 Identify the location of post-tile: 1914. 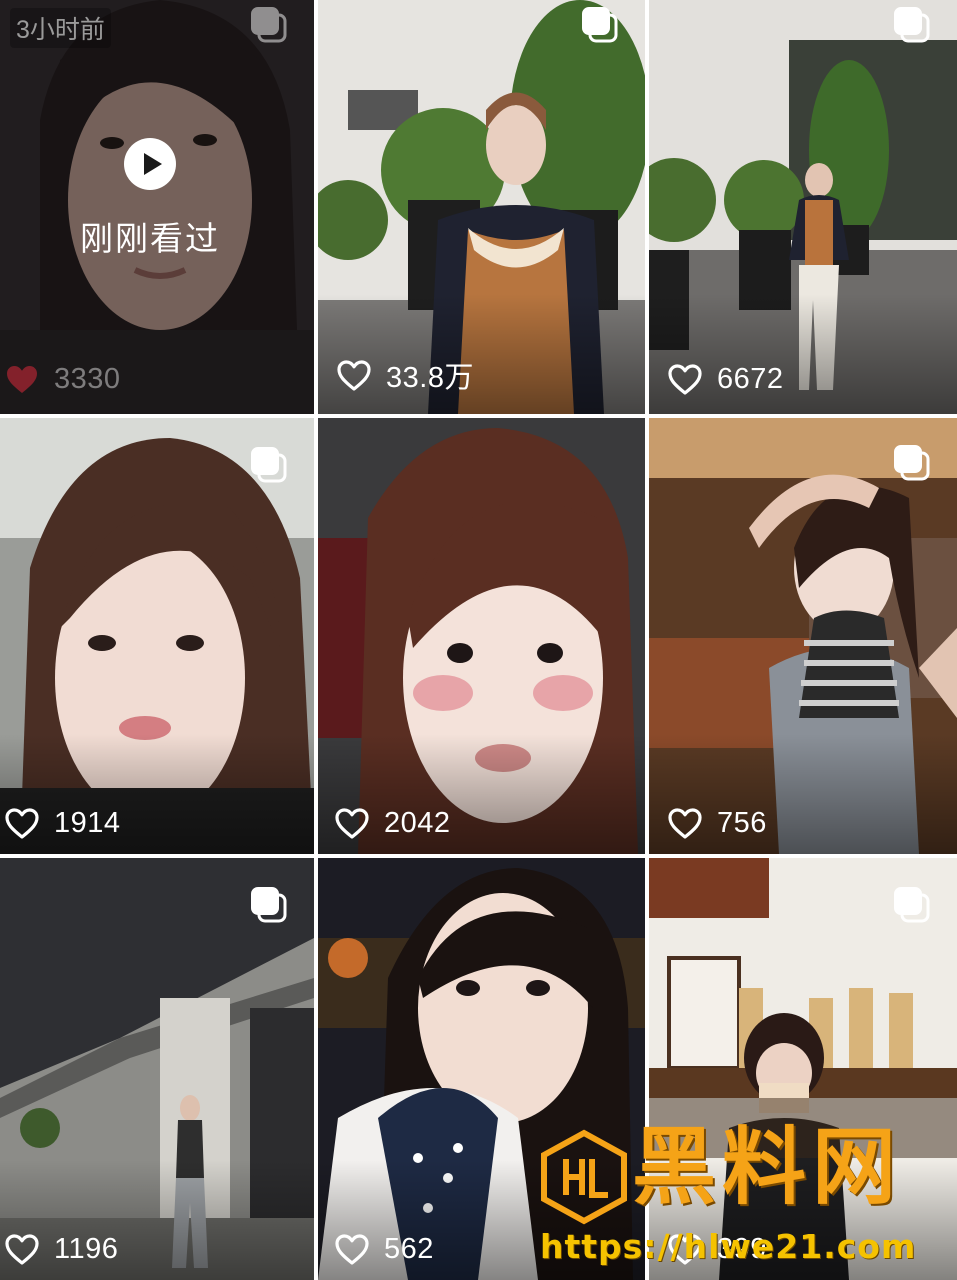
(157, 636).